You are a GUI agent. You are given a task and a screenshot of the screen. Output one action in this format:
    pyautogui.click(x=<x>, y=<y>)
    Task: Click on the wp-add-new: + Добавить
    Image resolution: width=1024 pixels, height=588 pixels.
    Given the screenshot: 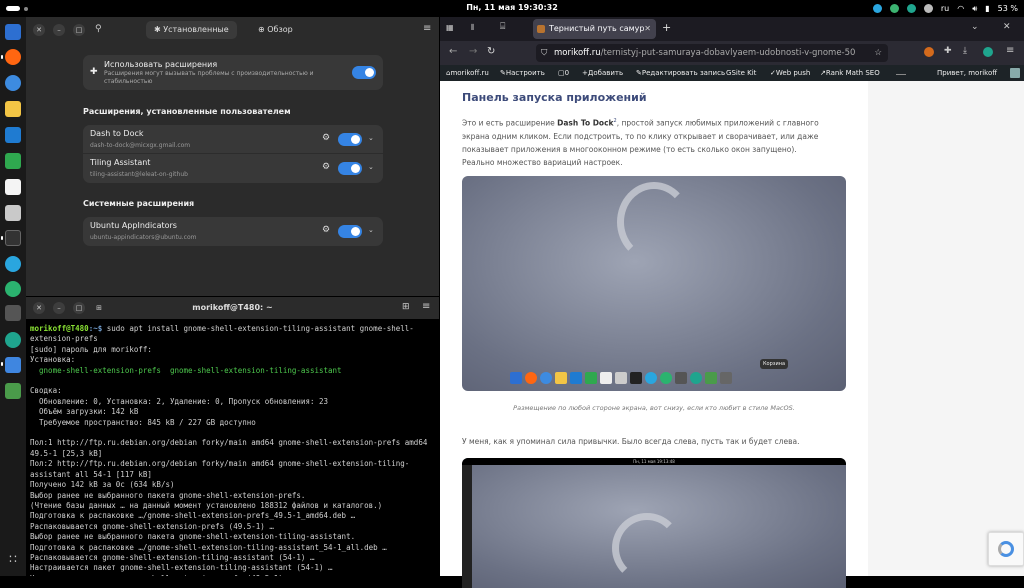 What is the action you would take?
    pyautogui.click(x=602, y=73)
    